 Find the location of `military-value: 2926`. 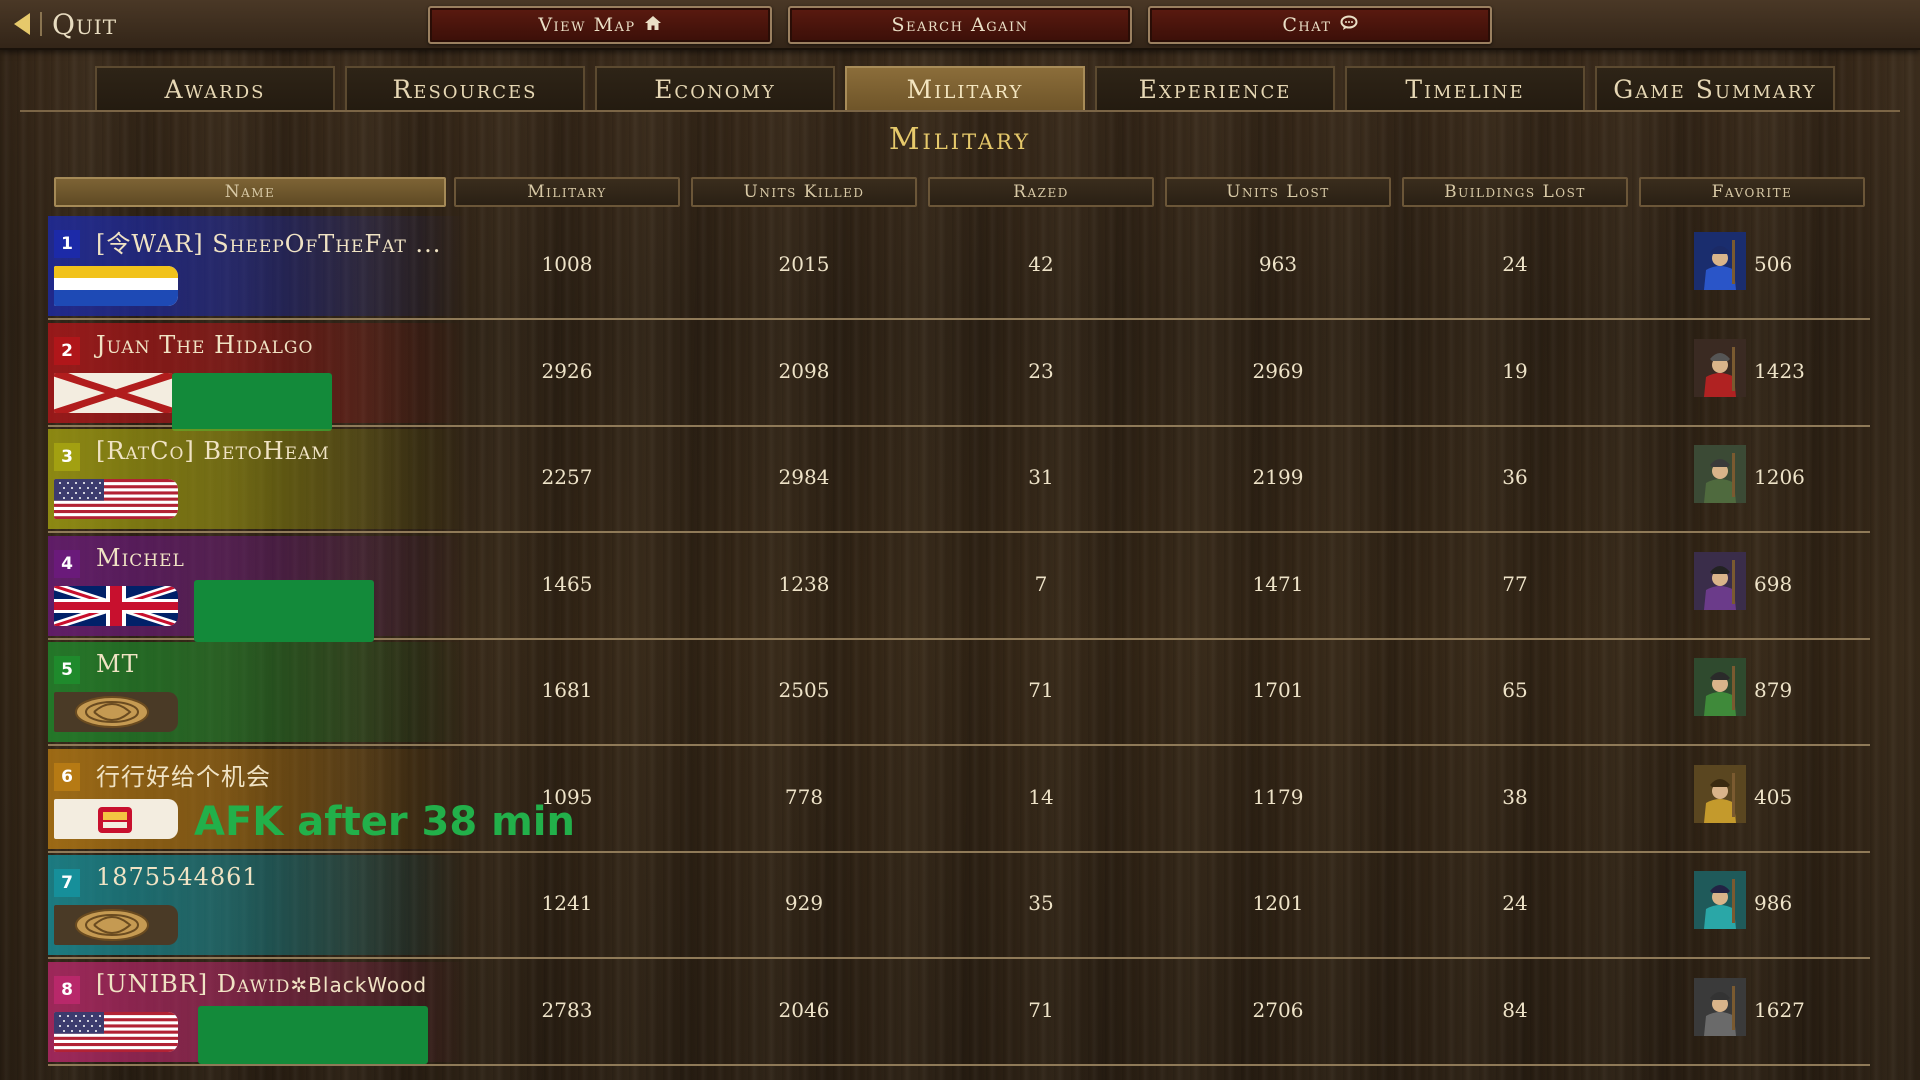

military-value: 2926 is located at coordinates (567, 370).